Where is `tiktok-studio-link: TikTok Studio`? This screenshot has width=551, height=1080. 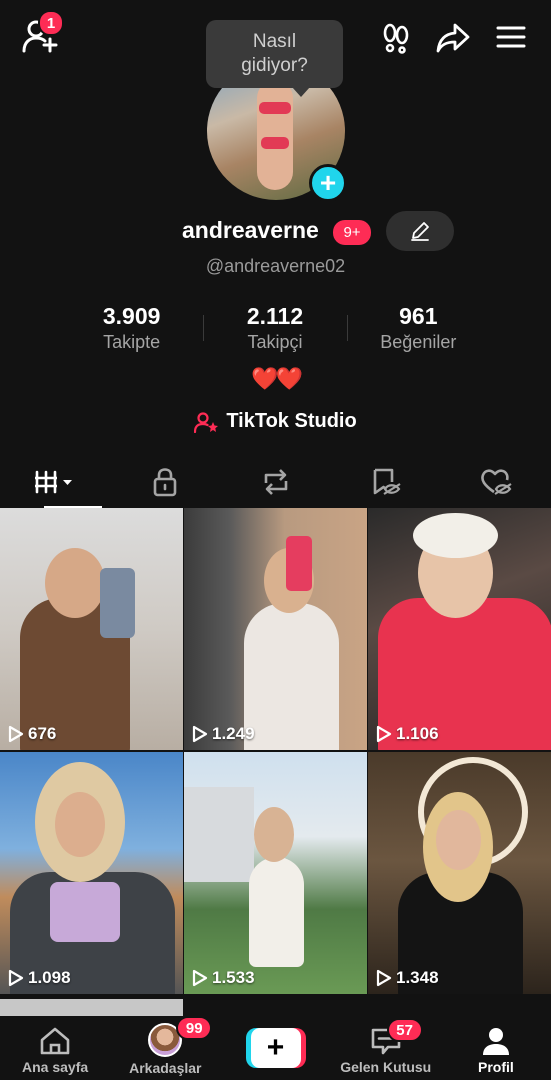 tiktok-studio-link: TikTok Studio is located at coordinates (275, 421).